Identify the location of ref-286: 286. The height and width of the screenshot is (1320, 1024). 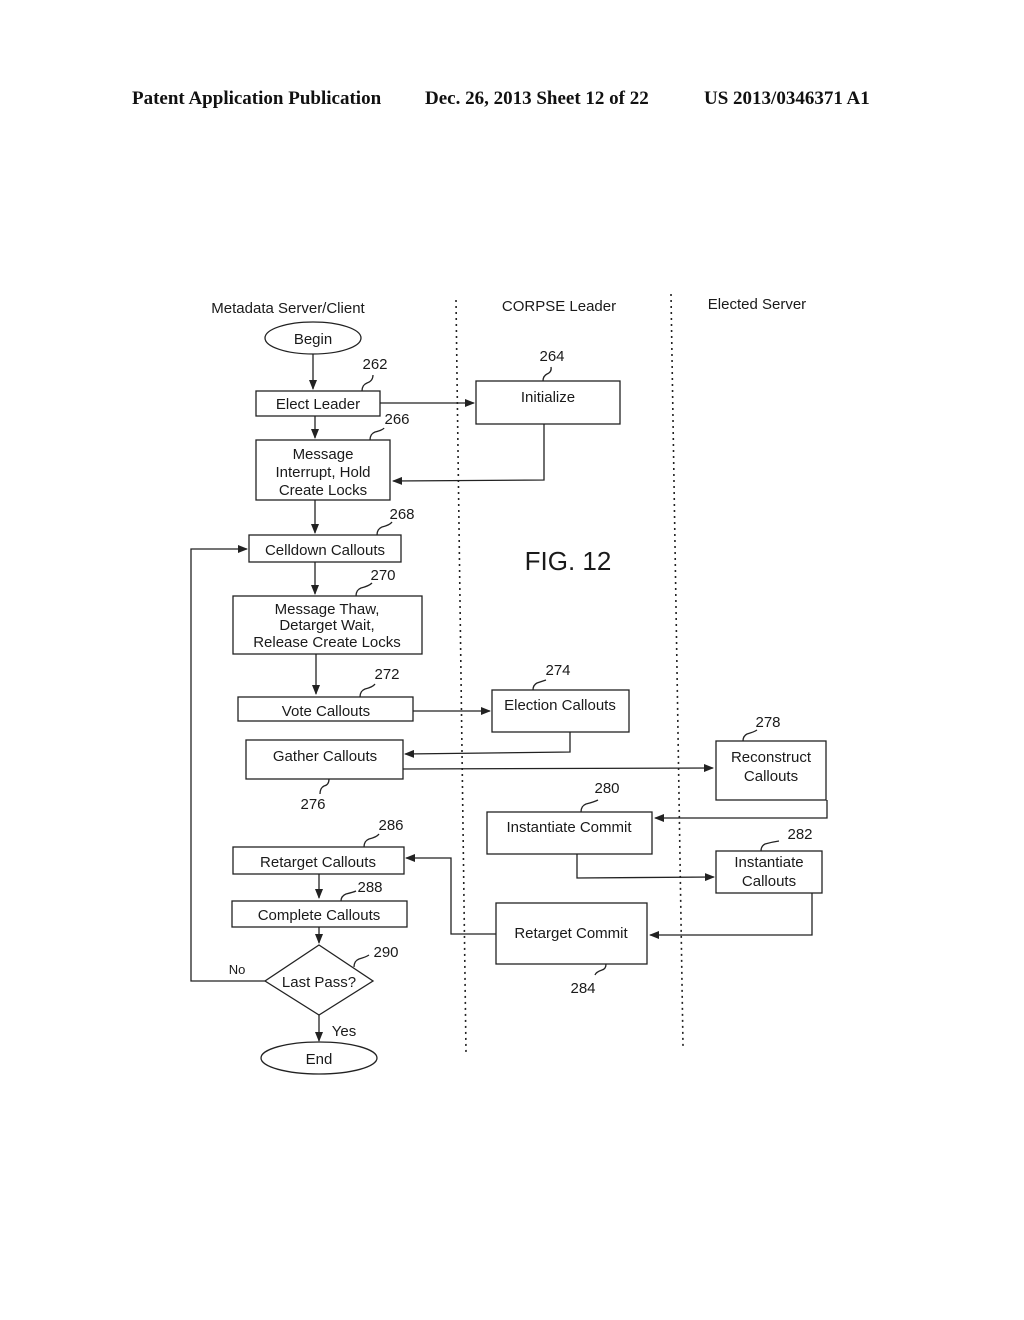
(390, 825).